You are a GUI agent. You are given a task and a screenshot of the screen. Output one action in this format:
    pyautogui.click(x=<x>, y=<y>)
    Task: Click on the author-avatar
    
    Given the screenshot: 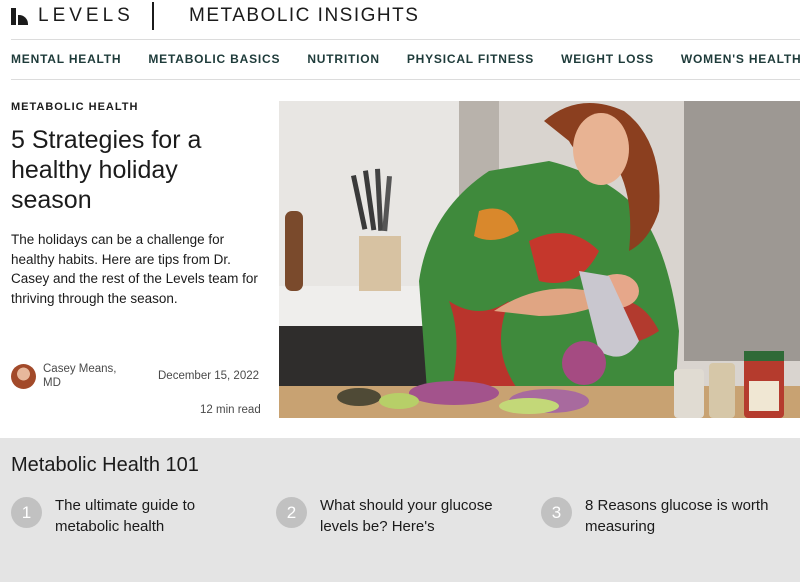 What is the action you would take?
    pyautogui.click(x=23, y=376)
    